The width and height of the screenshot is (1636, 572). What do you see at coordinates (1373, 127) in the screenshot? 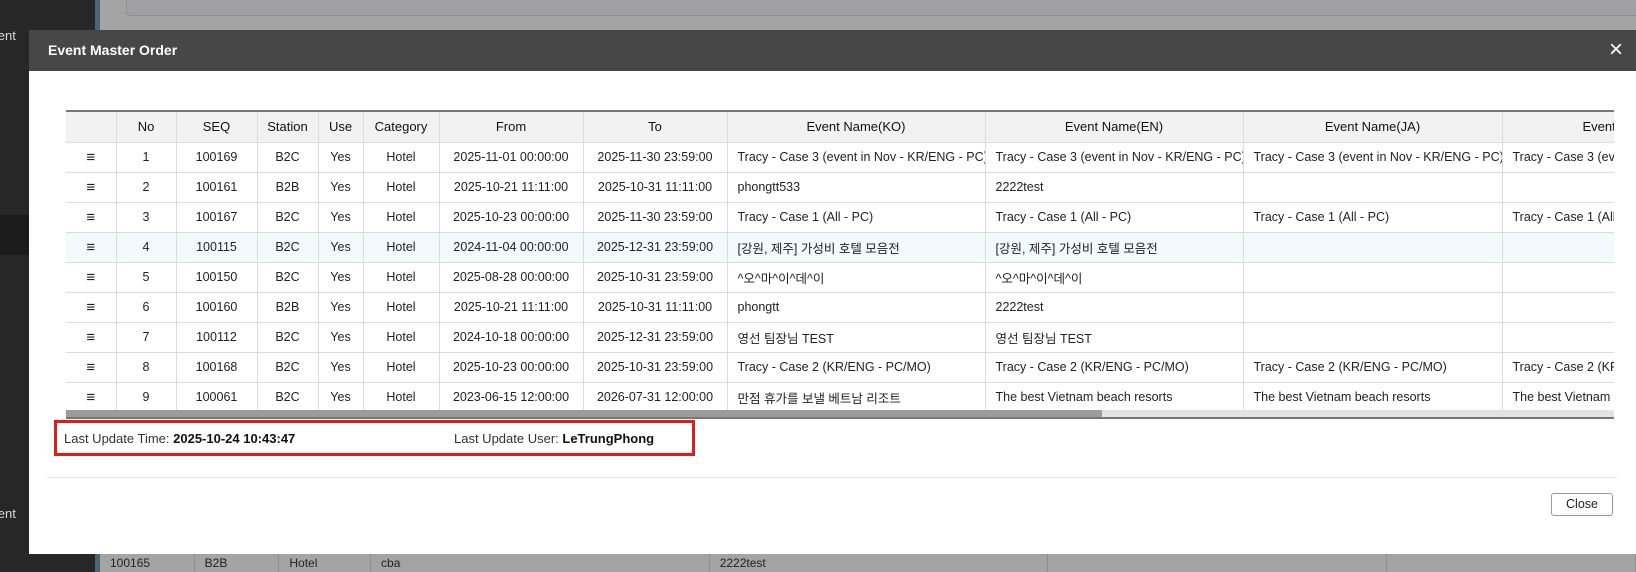
I see `column-header: Event Name(JA)` at bounding box center [1373, 127].